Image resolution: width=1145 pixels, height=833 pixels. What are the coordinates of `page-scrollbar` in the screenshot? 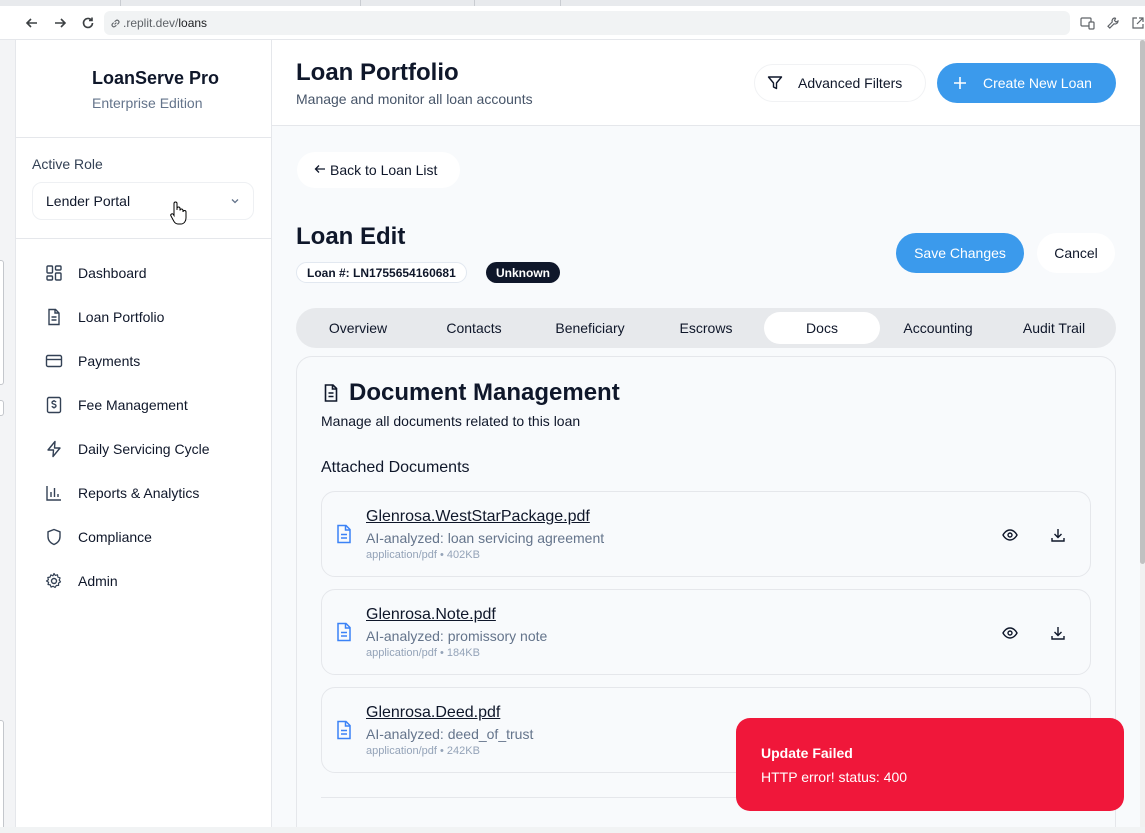 It's located at (1142, 436).